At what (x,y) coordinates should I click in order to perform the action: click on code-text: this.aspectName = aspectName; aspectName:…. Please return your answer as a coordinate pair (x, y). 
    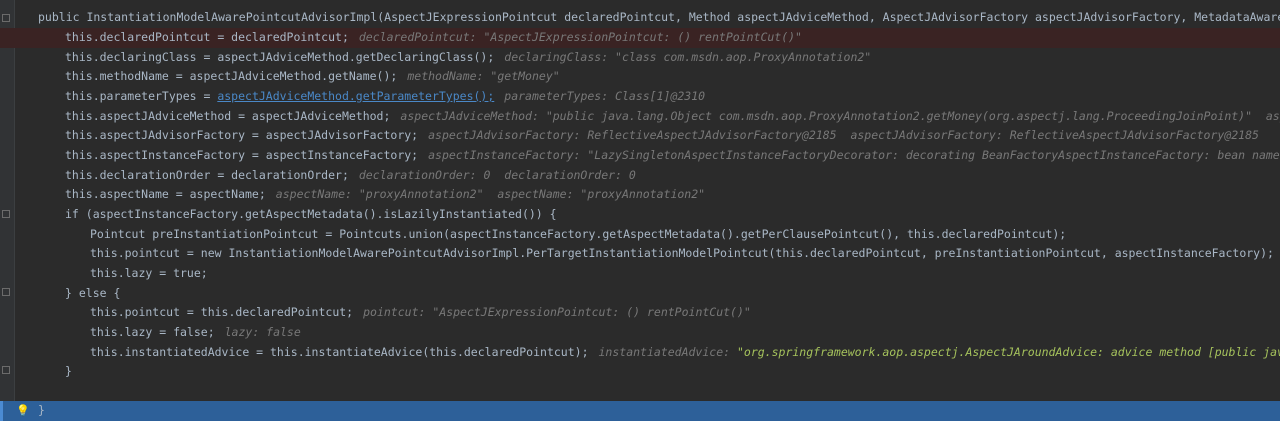
    Looking at the image, I should click on (385, 195).